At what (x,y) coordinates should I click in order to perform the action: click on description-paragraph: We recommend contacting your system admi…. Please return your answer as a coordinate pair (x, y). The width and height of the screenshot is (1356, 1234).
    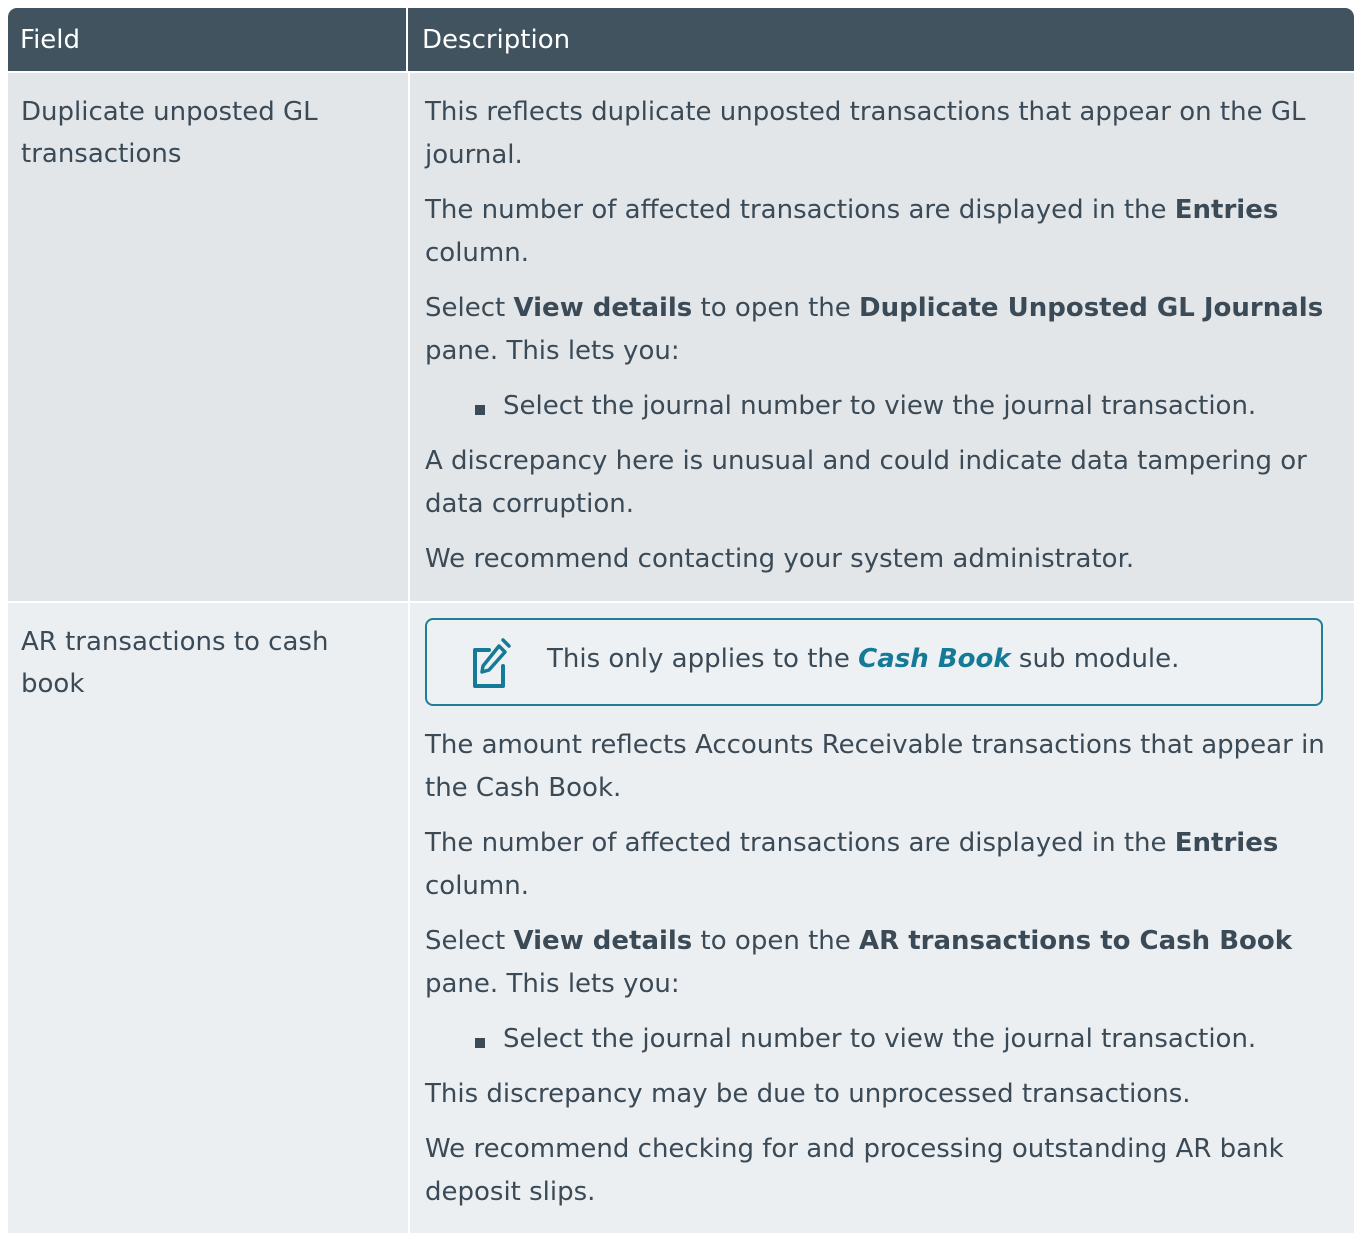
    Looking at the image, I should click on (780, 559).